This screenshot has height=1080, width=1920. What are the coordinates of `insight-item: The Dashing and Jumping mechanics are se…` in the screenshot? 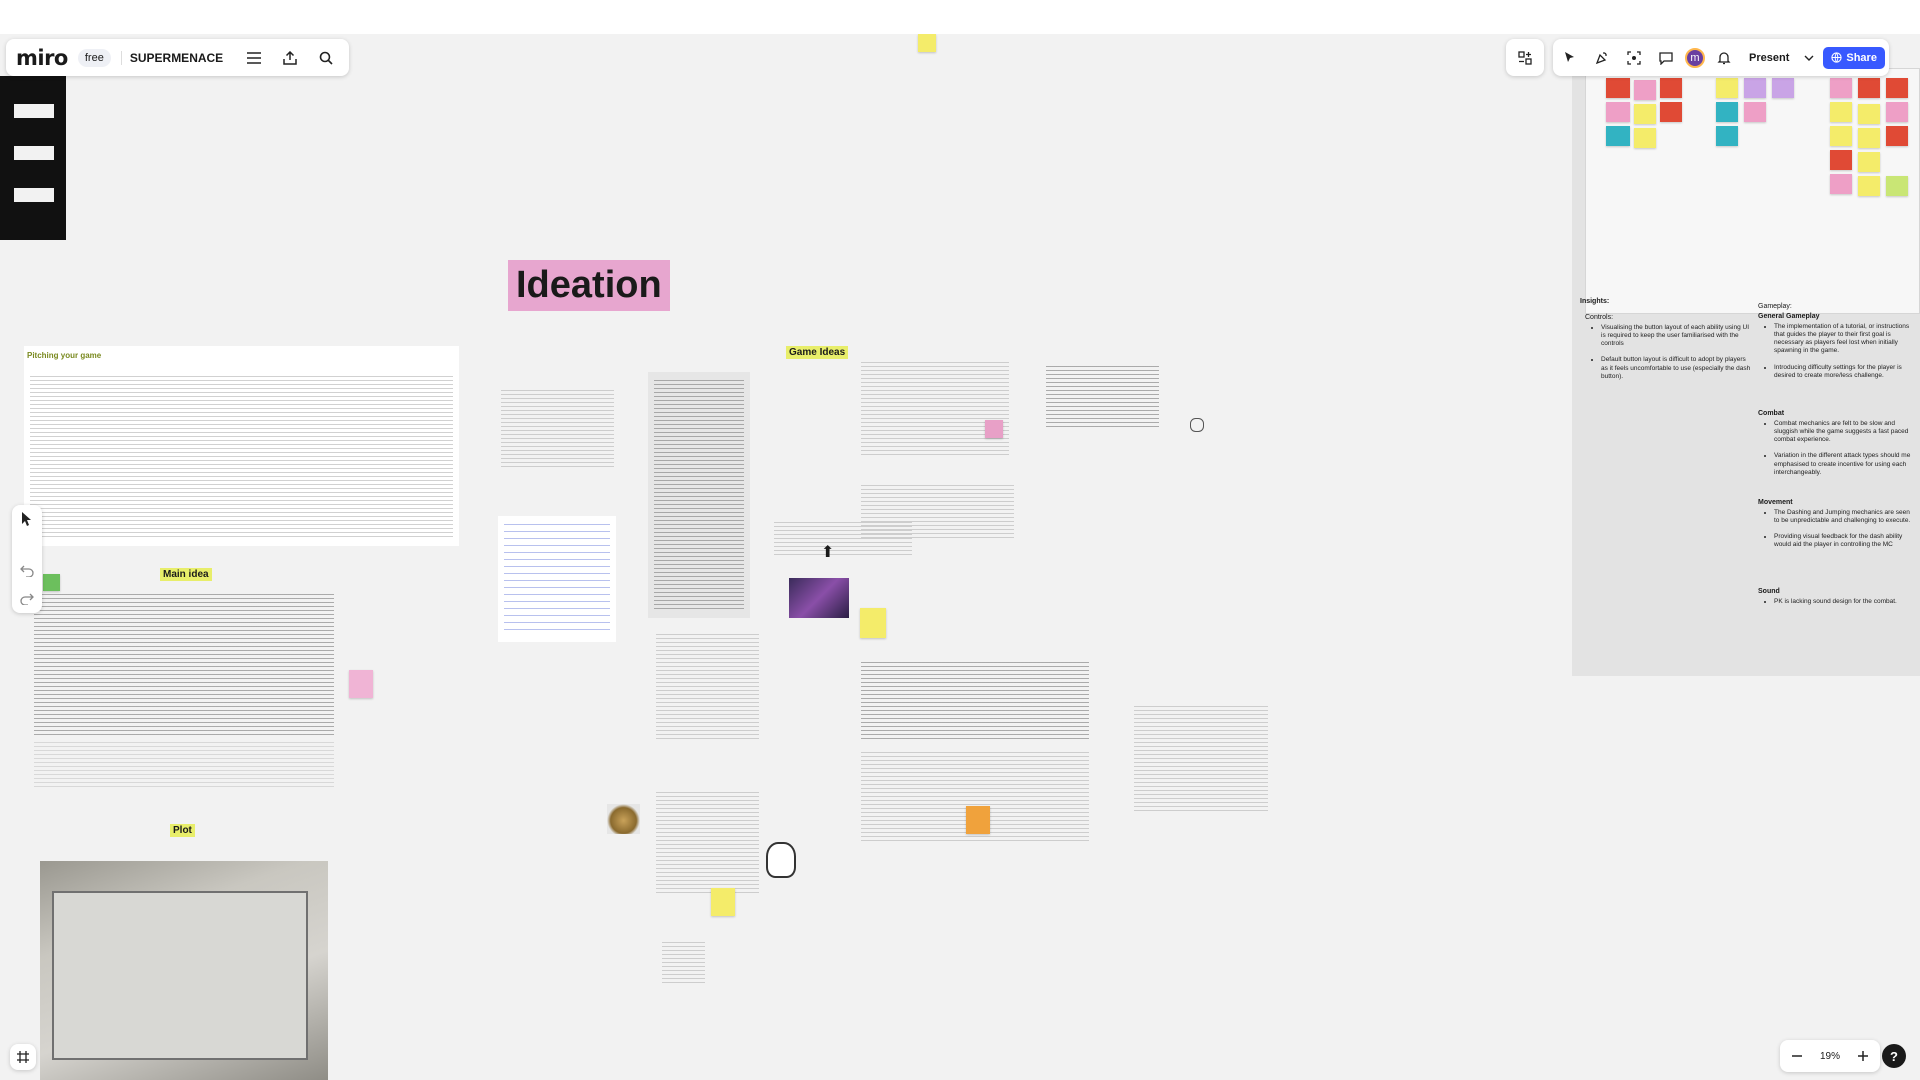 It's located at (1845, 517).